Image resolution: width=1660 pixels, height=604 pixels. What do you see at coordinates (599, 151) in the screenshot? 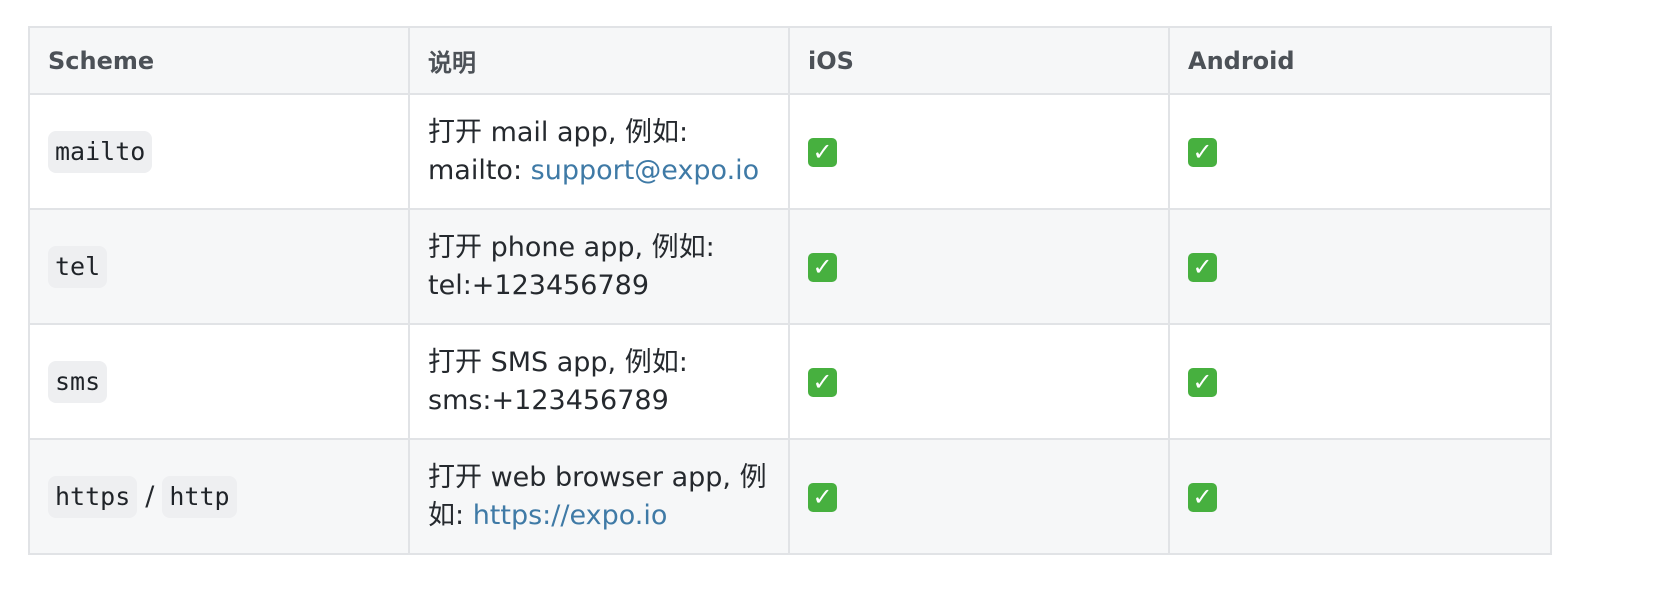
I see `cell-description: 打开 mail app, 例如: mailto: support@expo.io` at bounding box center [599, 151].